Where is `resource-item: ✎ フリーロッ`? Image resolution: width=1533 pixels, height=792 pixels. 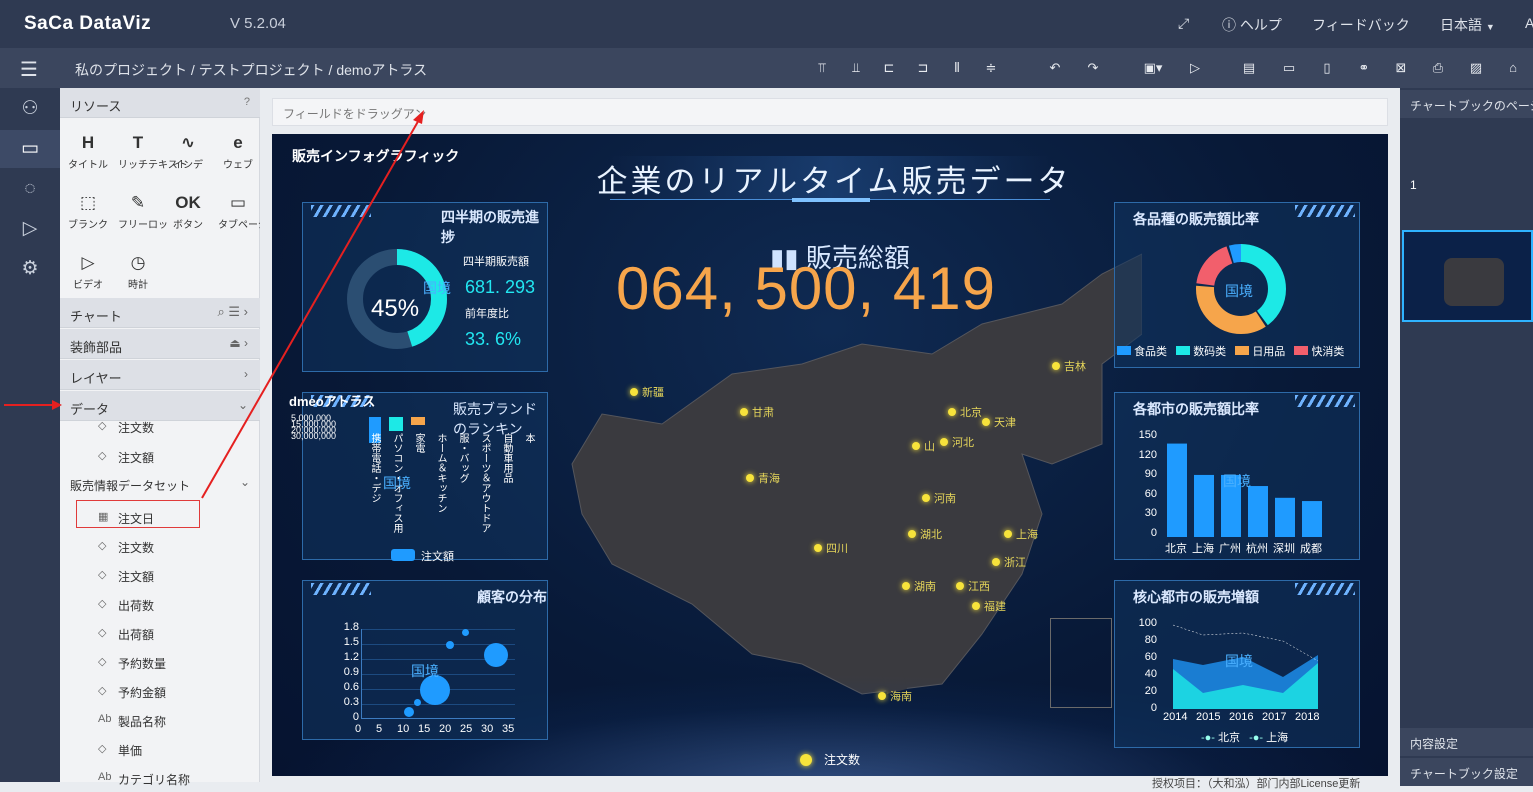 resource-item: ✎ フリーロッ is located at coordinates (143, 210).